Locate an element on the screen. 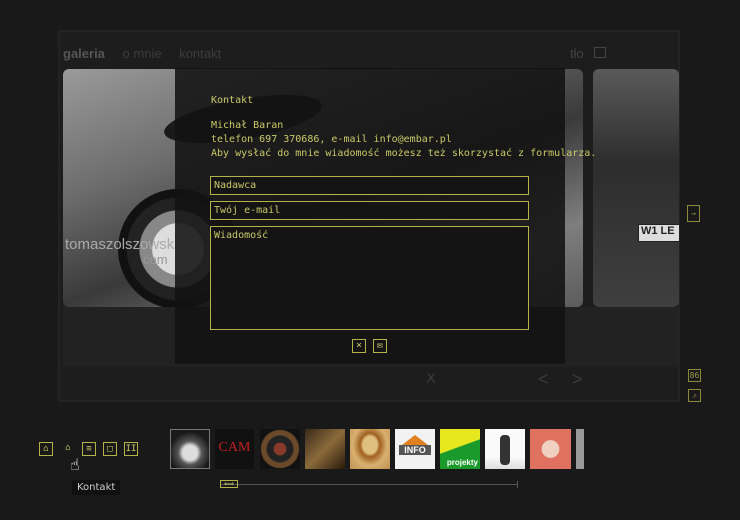 Image resolution: width=740 pixels, height=520 pixels. thumbnail-scrollbar-handle: ⟺ is located at coordinates (229, 484).